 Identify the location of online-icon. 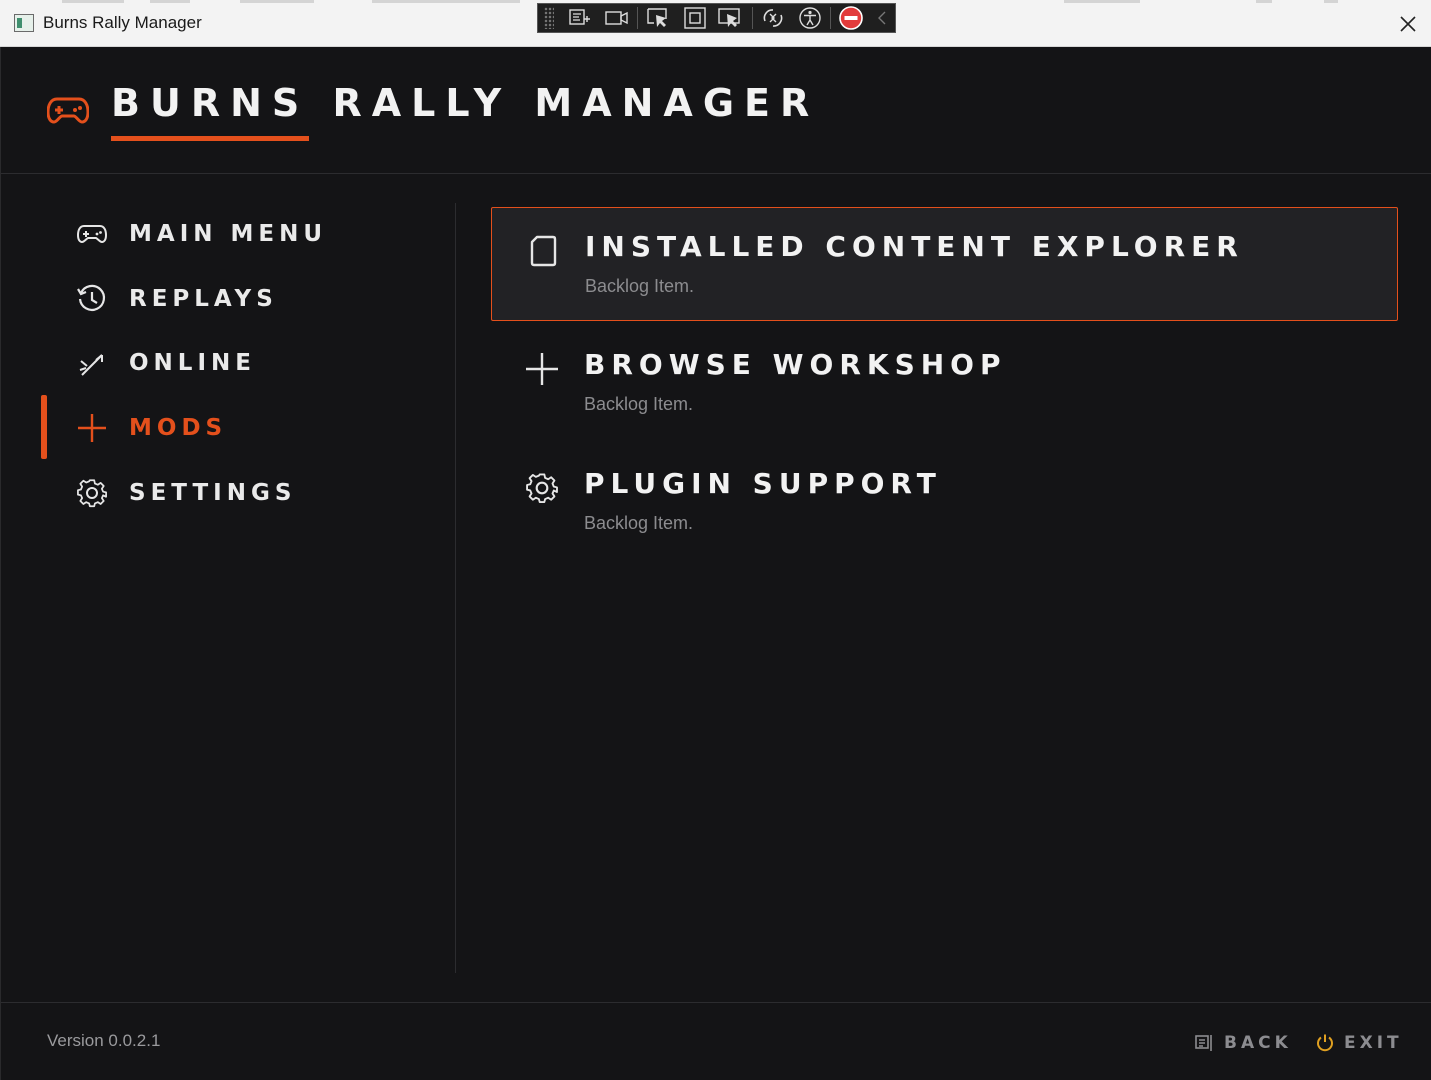
(91, 365).